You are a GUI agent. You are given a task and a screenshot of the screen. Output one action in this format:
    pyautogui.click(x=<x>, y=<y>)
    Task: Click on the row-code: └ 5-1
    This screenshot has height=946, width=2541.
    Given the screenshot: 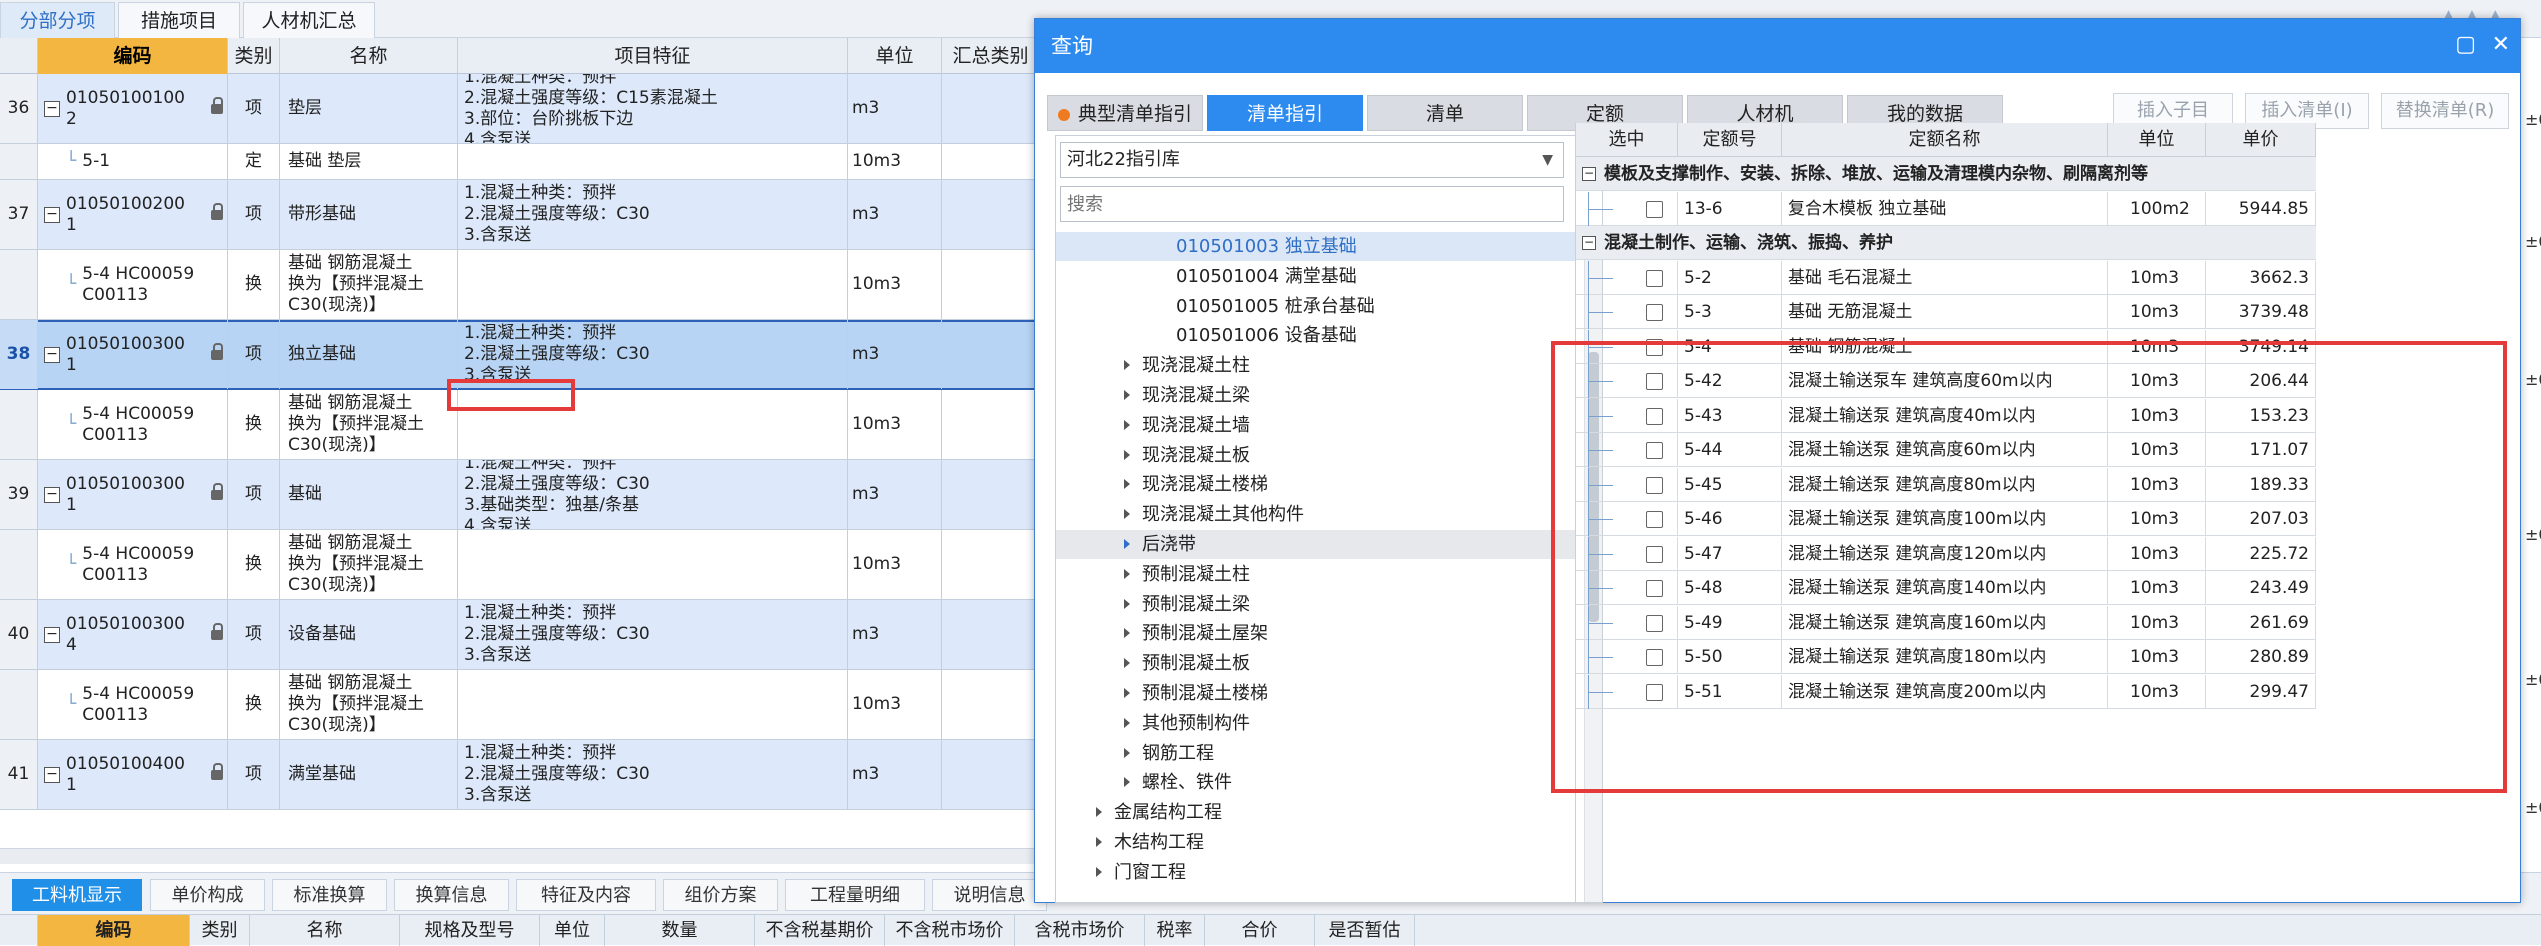 What is the action you would take?
    pyautogui.click(x=133, y=161)
    